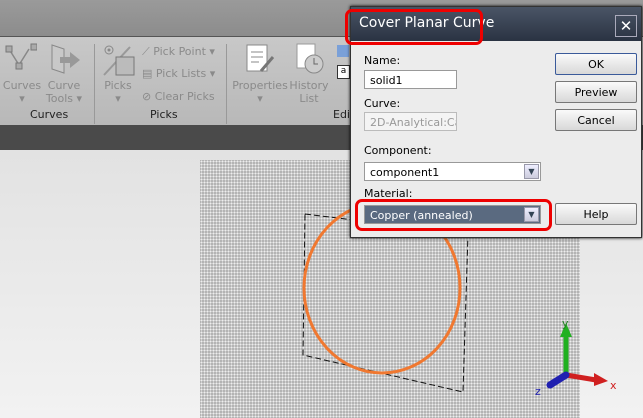 This screenshot has height=418, width=643. Describe the element at coordinates (181, 73) in the screenshot. I see `pick-lists-label: Pick Lists` at that location.